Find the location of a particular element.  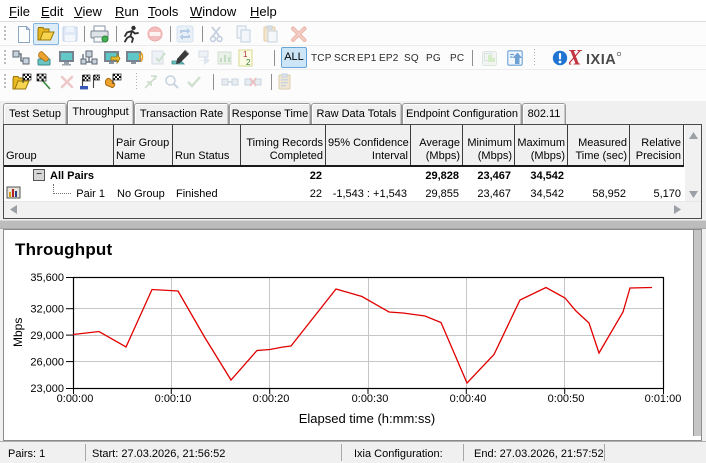

svg-text: 0:00:00 is located at coordinates (75, 399).